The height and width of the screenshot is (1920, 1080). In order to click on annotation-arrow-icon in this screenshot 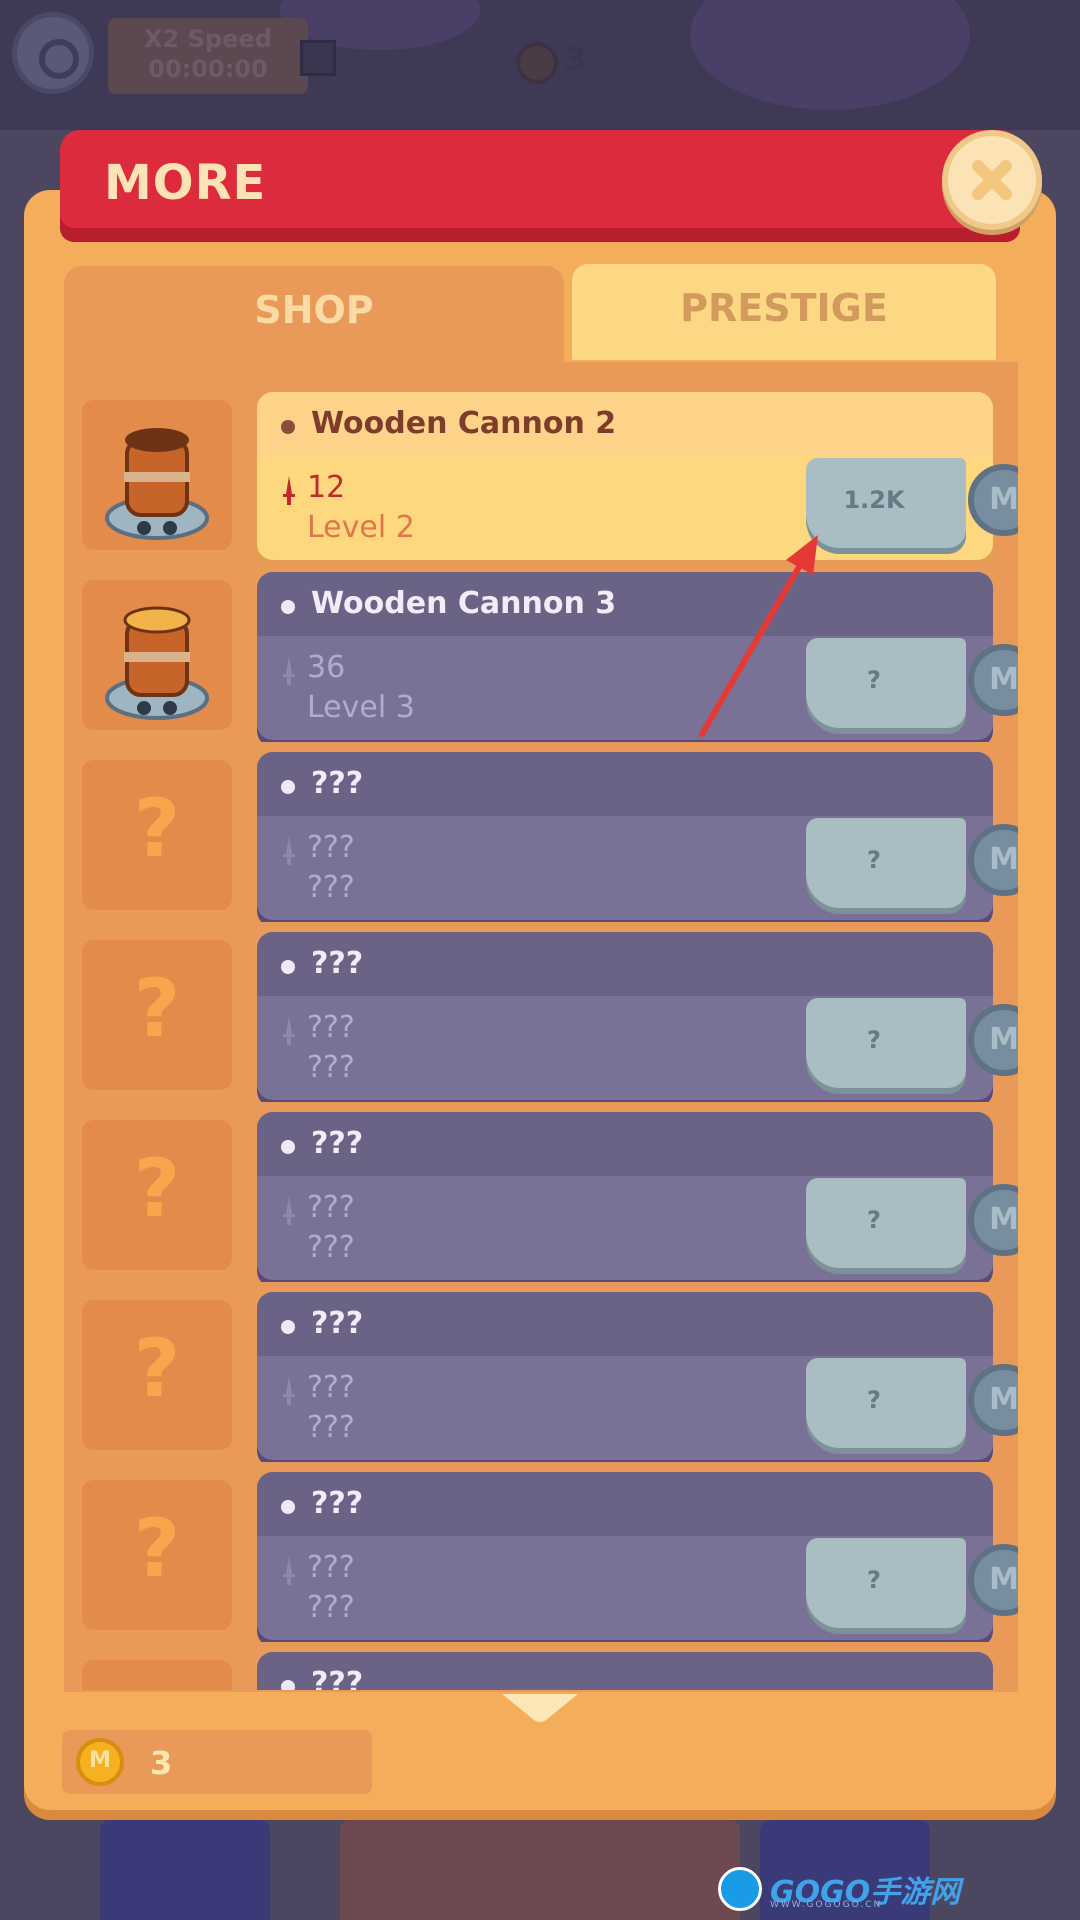, I will do `click(758, 636)`.